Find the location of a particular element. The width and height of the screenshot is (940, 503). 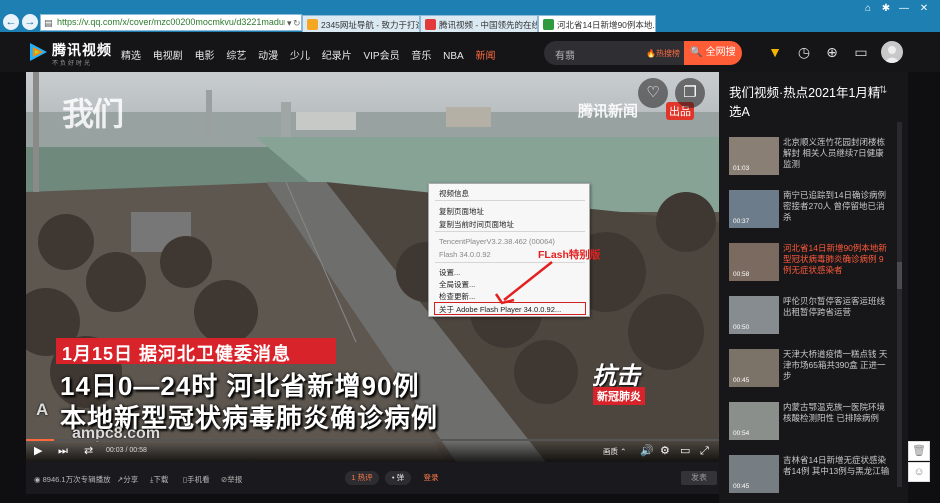

menu-player-version: TencentPlayerV3.2.38.462 (00064) is located at coordinates (497, 241).